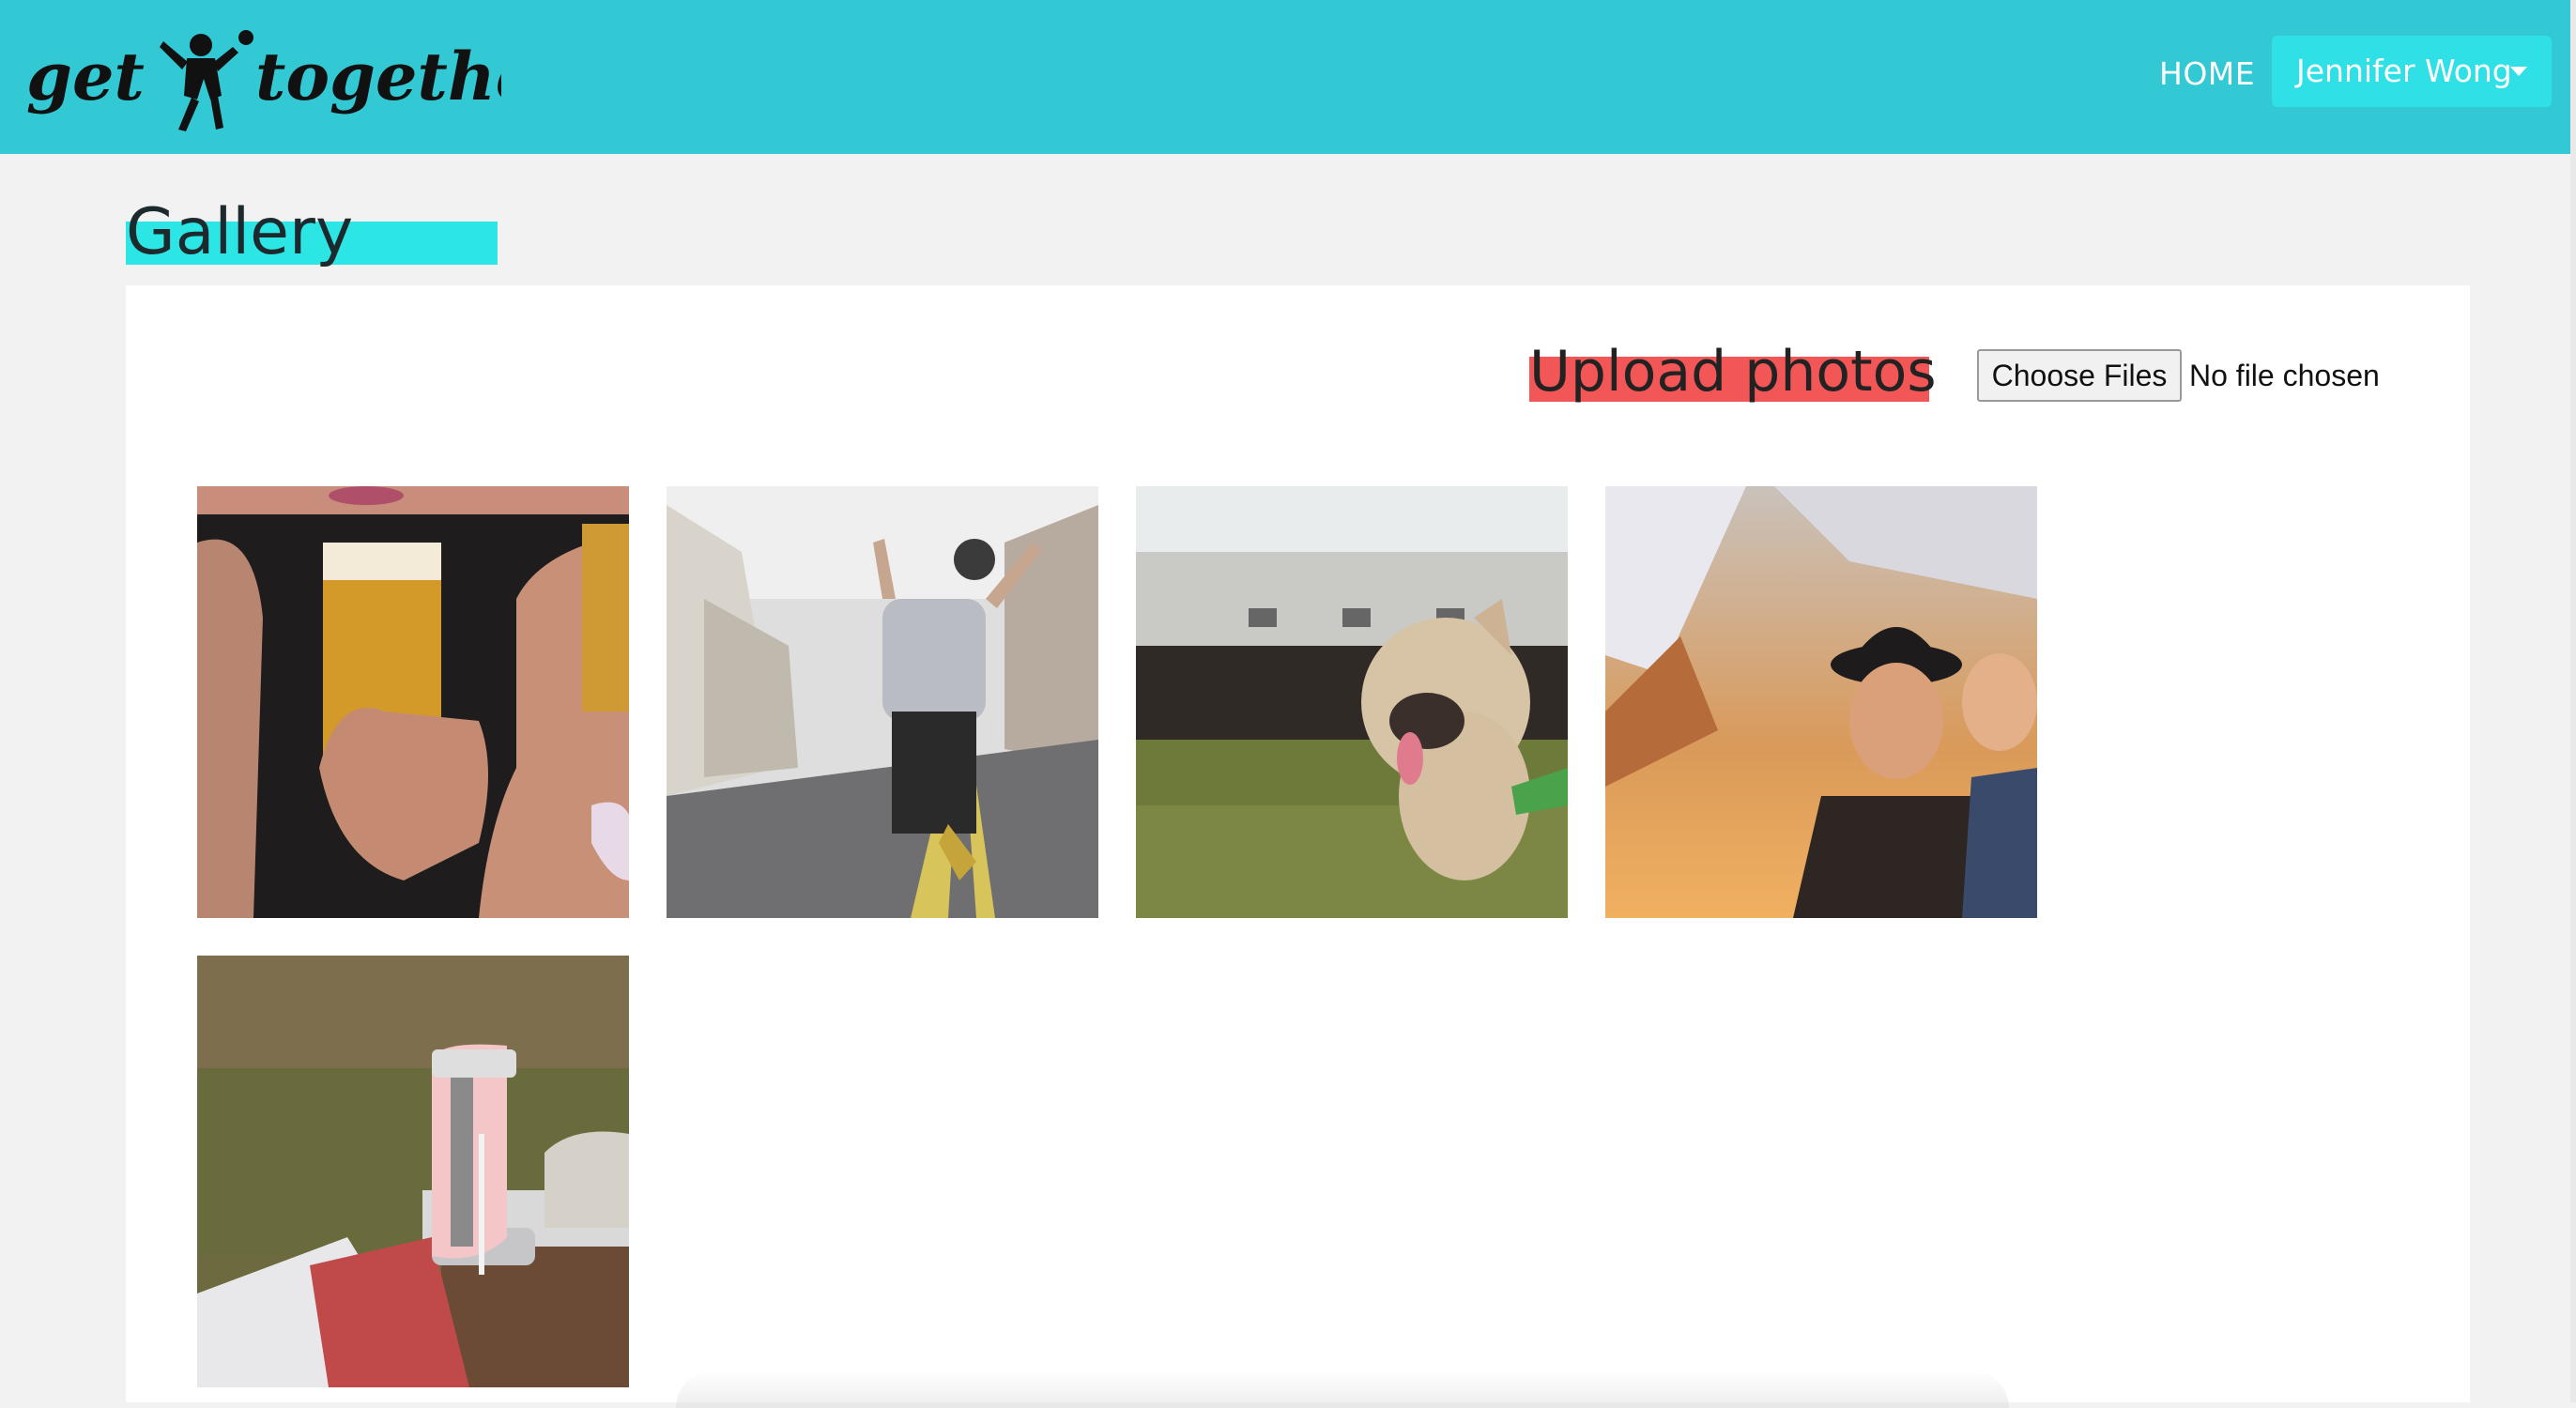  Describe the element at coordinates (2518, 71) in the screenshot. I see `caret-down-icon` at that location.